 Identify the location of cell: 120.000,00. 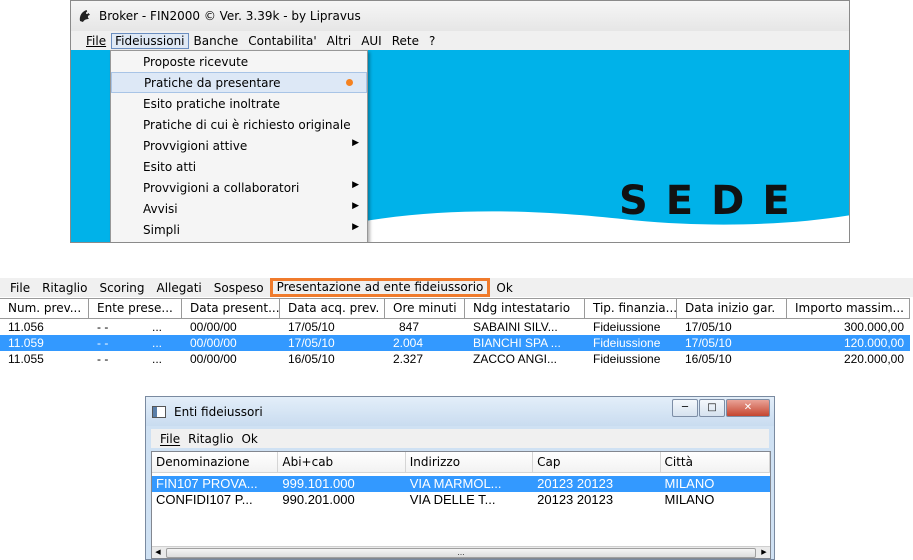
(873, 343).